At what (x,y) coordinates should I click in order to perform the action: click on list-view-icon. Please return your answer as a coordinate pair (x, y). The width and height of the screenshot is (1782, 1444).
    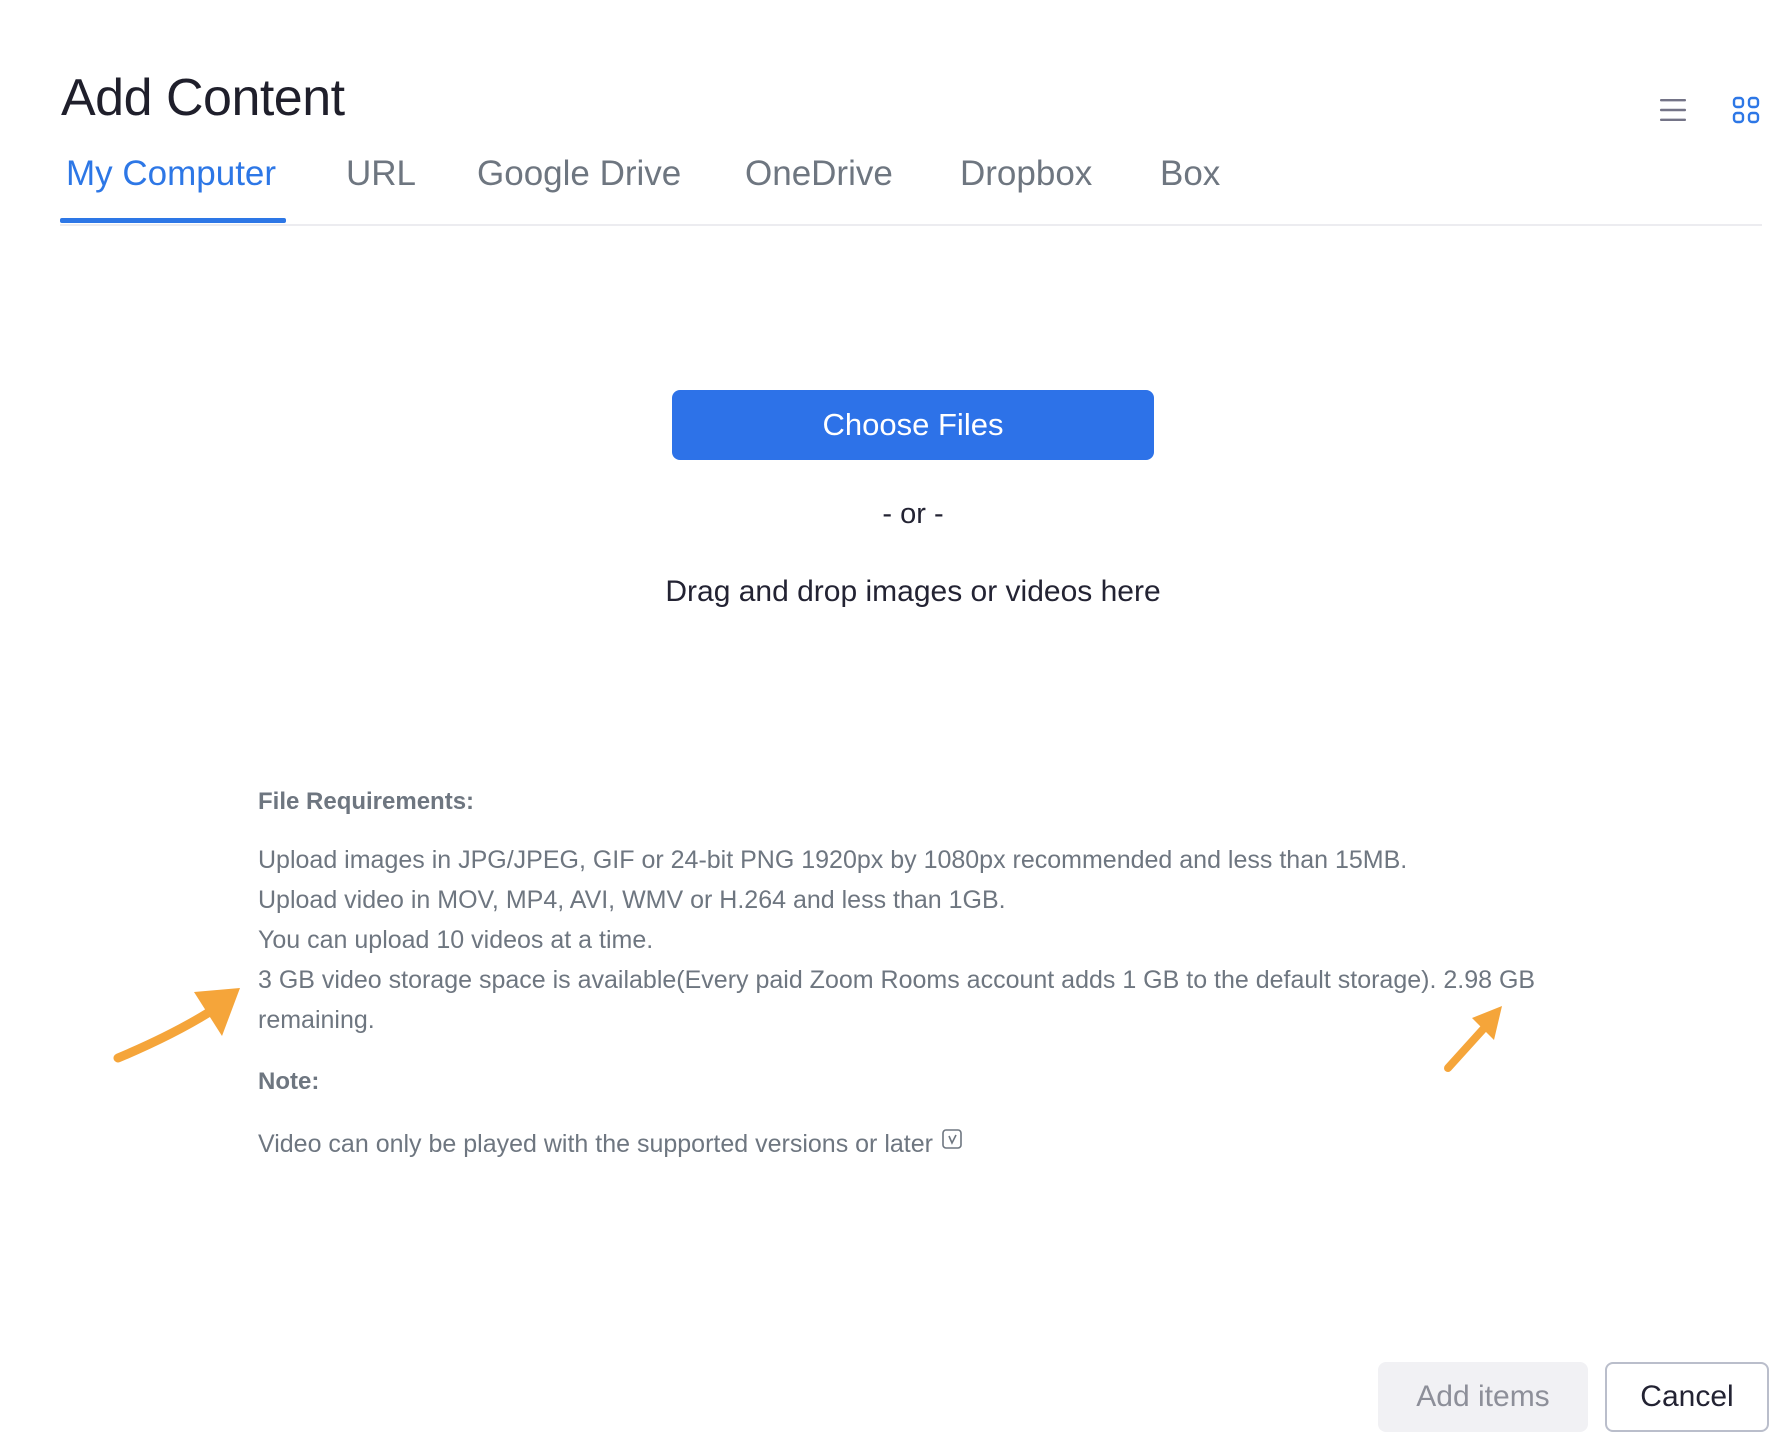
    Looking at the image, I should click on (1673, 110).